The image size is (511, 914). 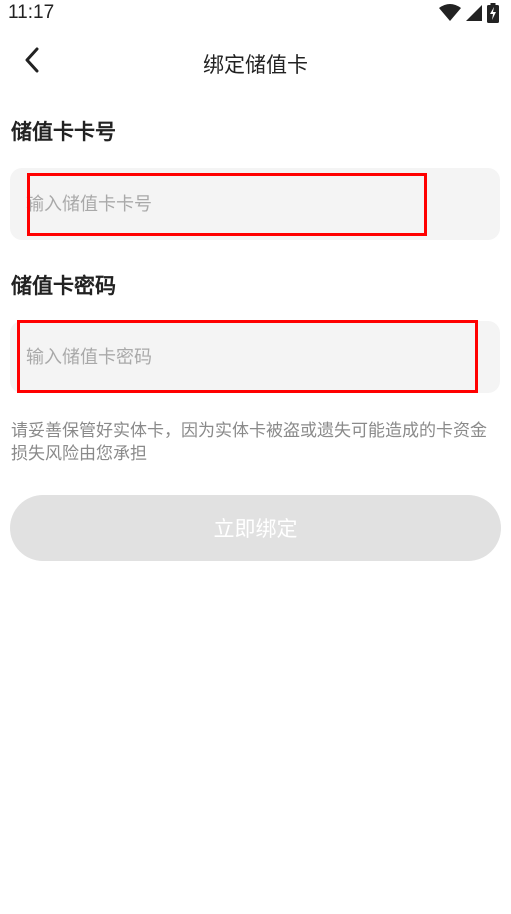 I want to click on status-icons, so click(x=469, y=13).